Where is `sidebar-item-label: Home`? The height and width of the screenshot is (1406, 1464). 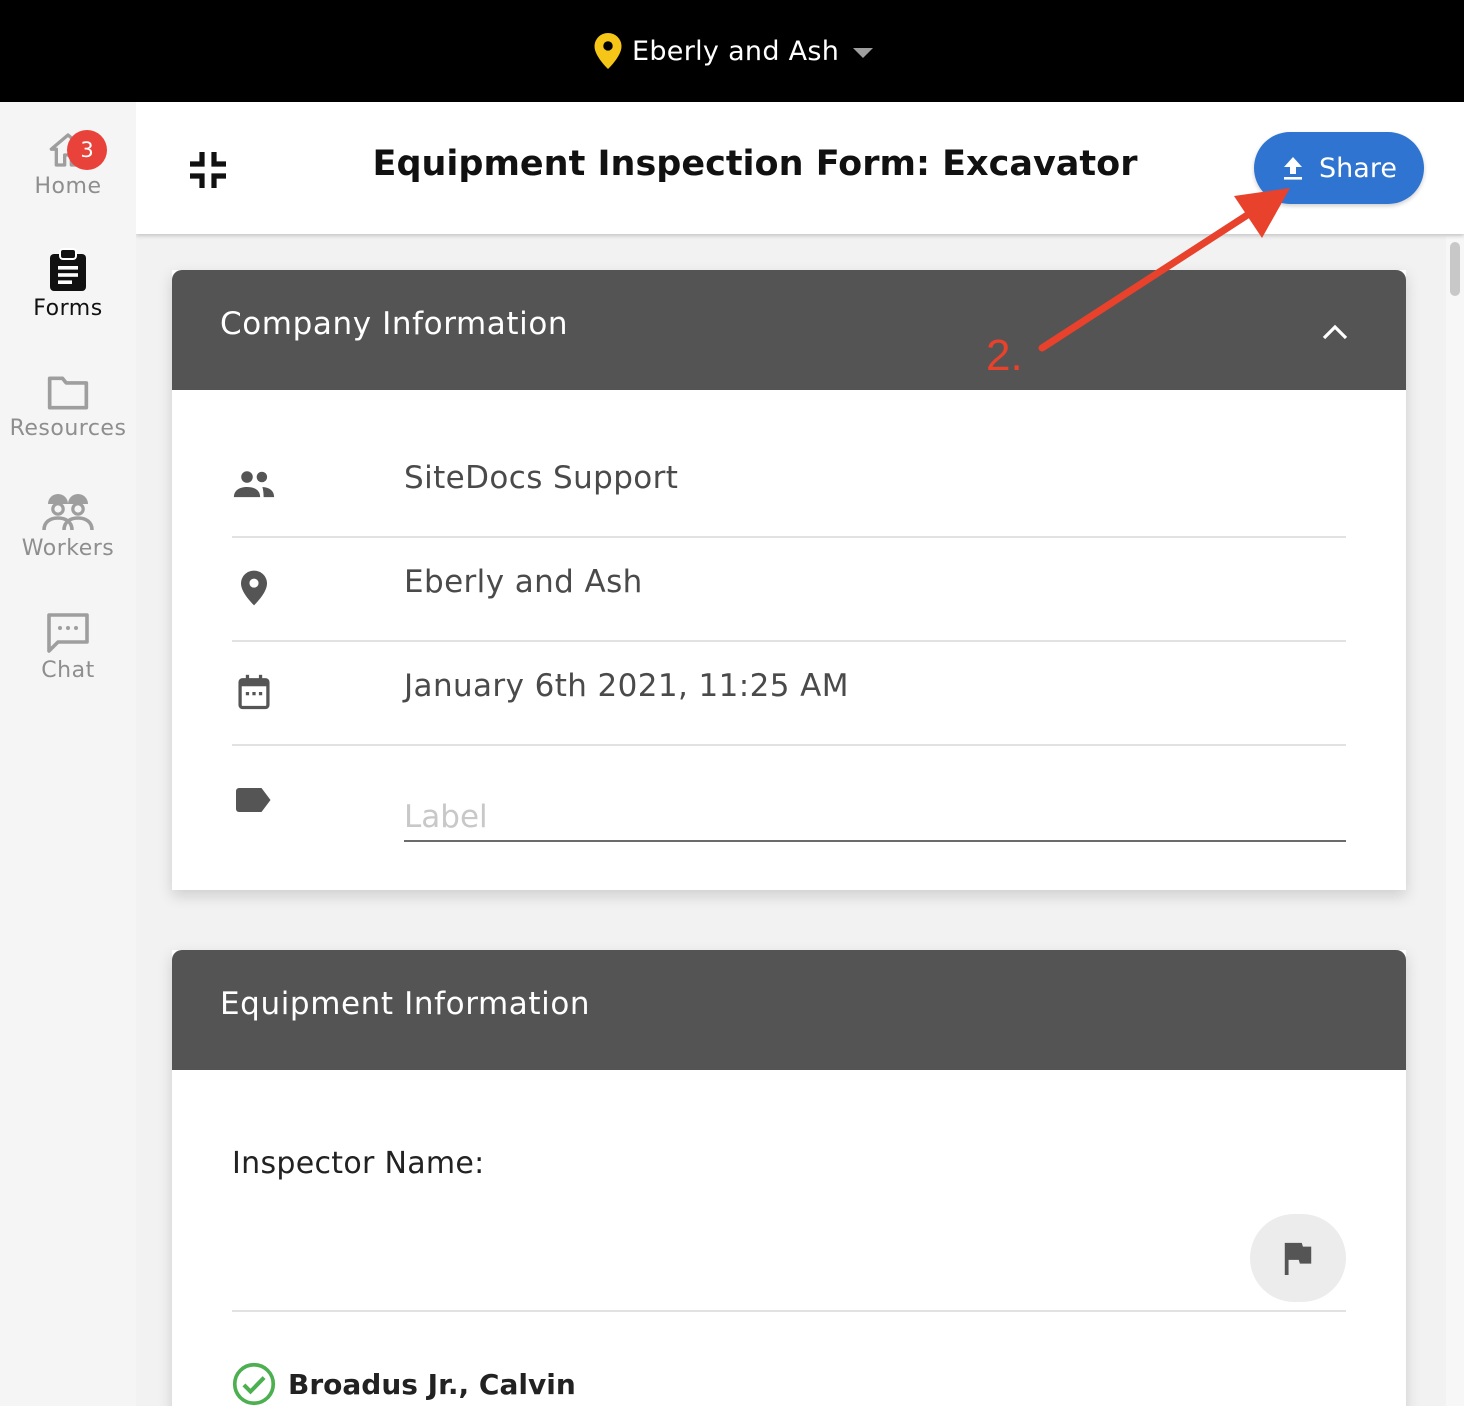
sidebar-item-label: Home is located at coordinates (68, 186).